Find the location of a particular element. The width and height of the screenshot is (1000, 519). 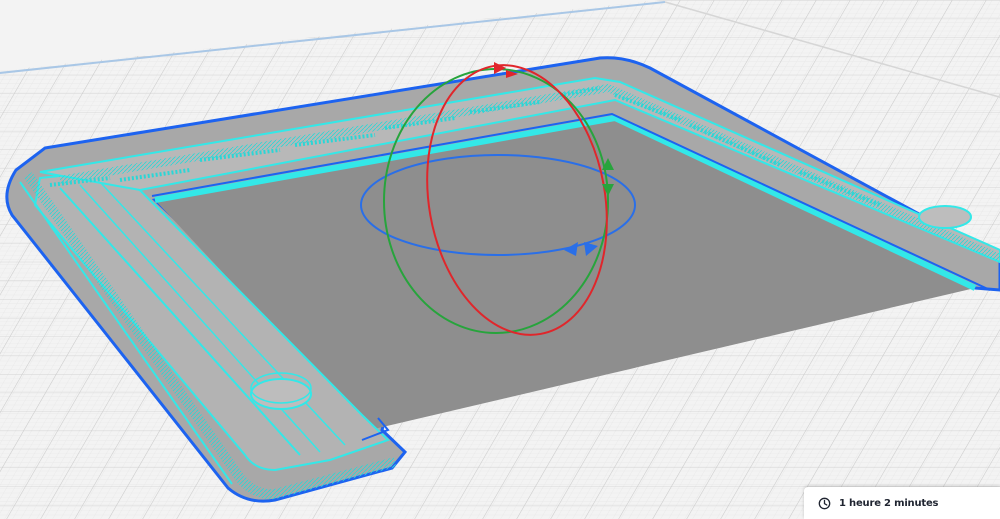

print-time-panel: 1 heure 2 minutes is located at coordinates (902, 503).